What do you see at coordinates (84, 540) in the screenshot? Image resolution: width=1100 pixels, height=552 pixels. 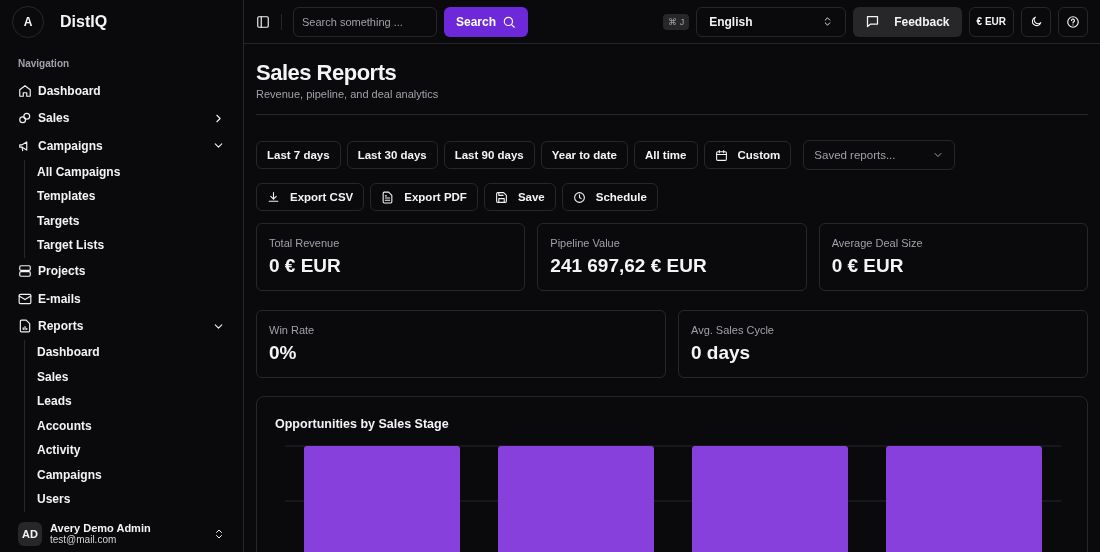 I see `user-email: test@mail.com` at bounding box center [84, 540].